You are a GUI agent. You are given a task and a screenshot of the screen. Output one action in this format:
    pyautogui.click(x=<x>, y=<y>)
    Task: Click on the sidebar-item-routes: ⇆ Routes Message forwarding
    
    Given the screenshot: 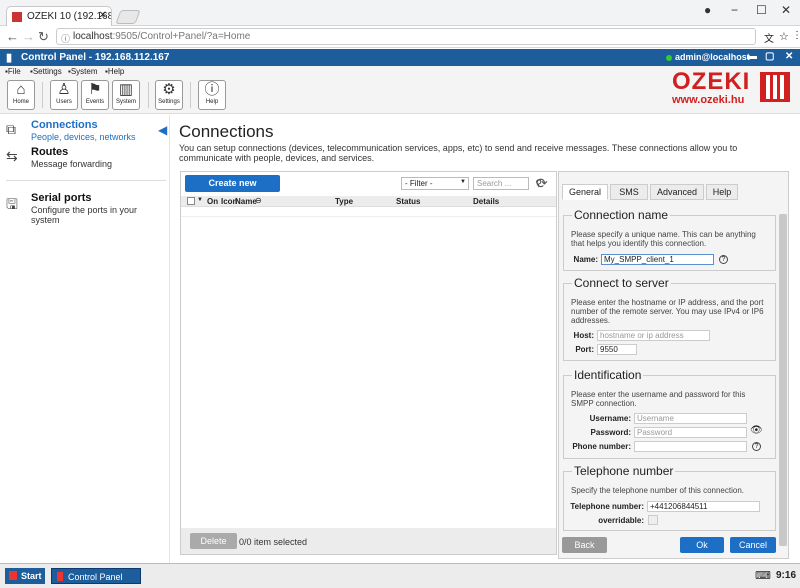 What is the action you would take?
    pyautogui.click(x=86, y=157)
    